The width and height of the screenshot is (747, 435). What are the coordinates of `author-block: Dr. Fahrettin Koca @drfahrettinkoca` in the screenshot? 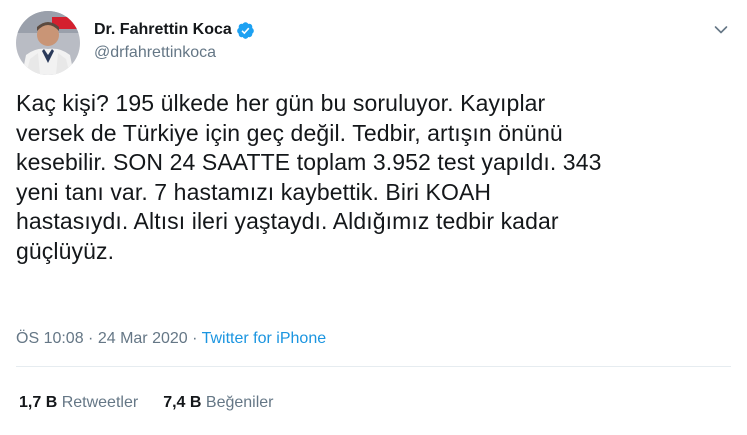 It's located at (174, 40).